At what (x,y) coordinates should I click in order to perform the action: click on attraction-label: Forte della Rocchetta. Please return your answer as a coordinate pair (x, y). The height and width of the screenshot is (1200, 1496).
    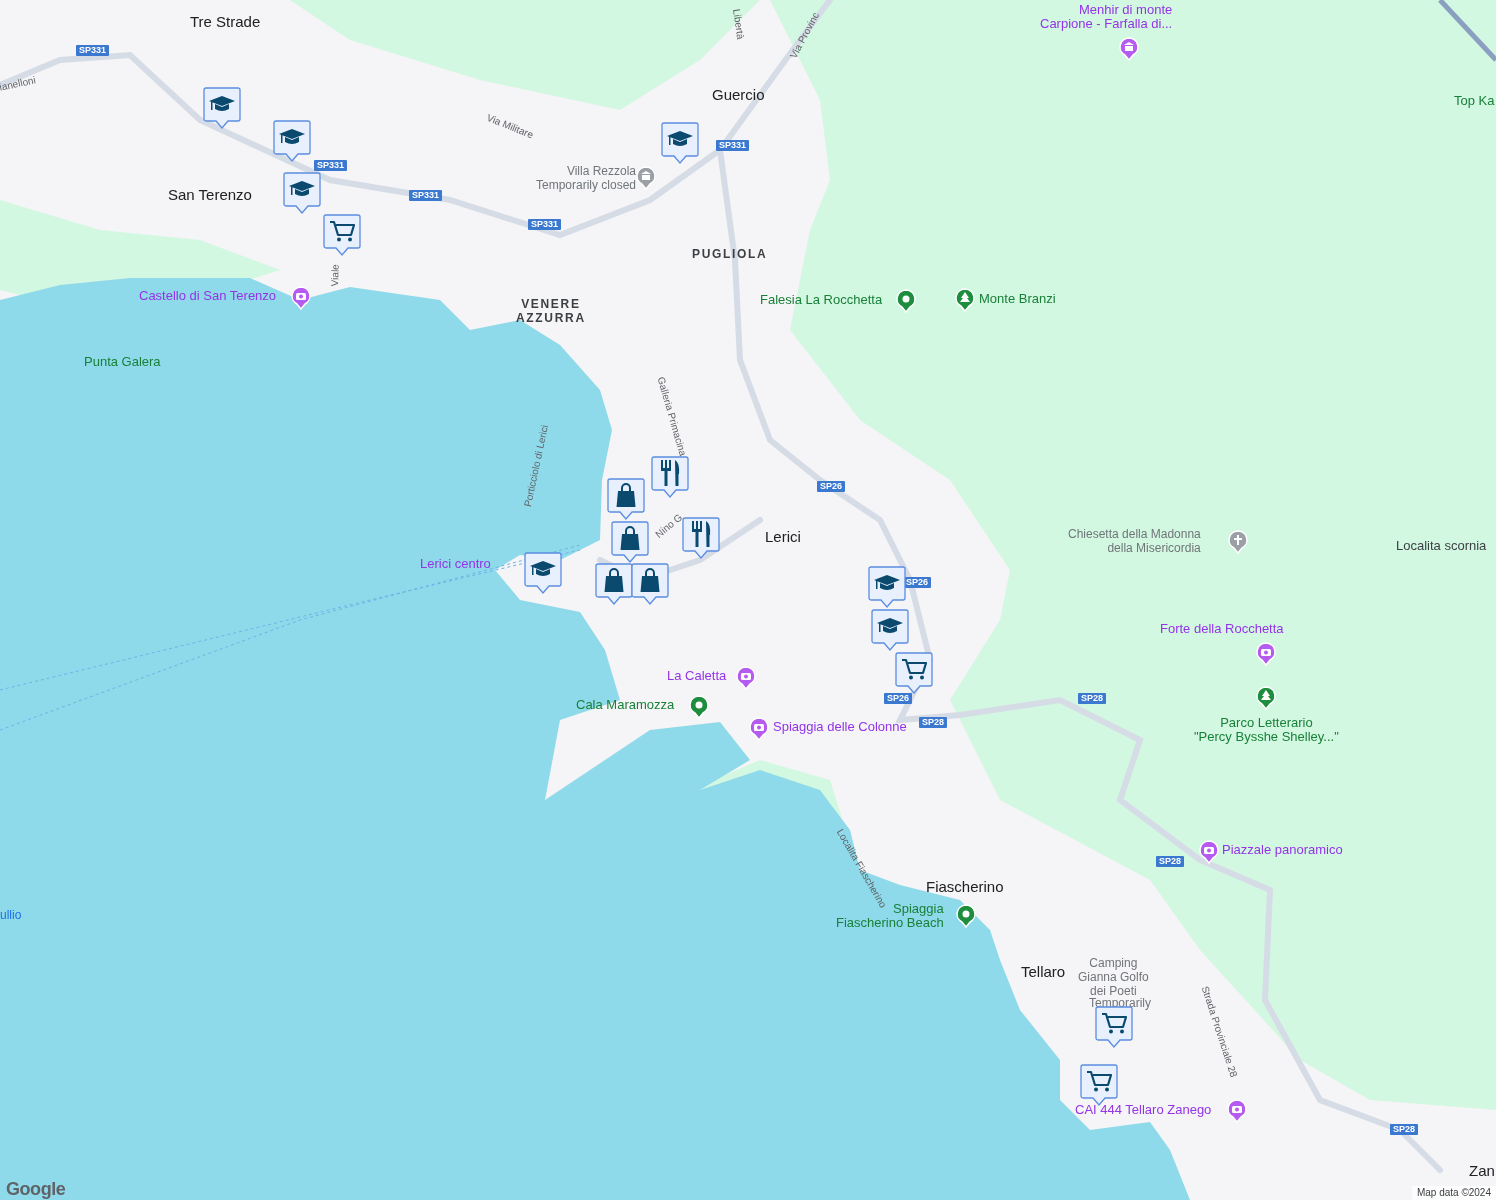
    Looking at the image, I should click on (1222, 629).